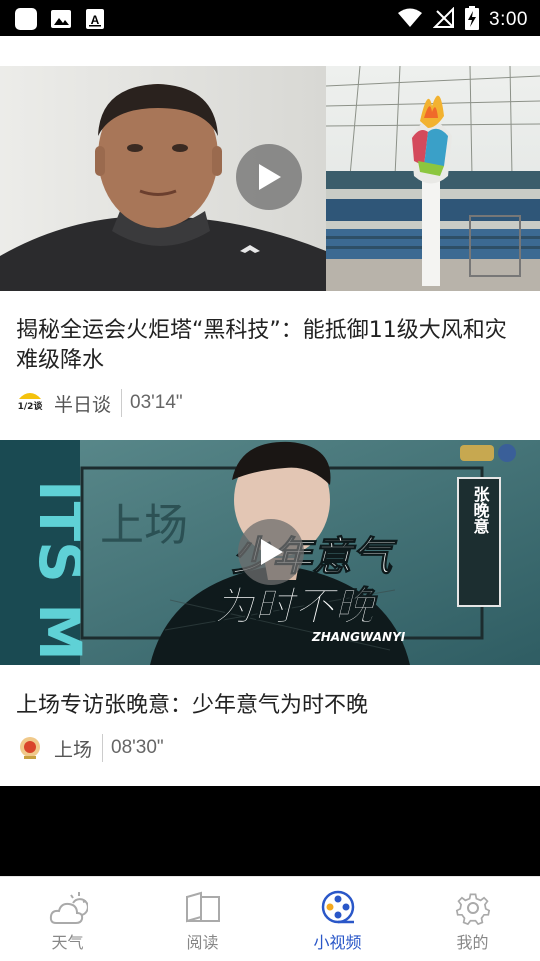 Image resolution: width=540 pixels, height=961 pixels. What do you see at coordinates (156, 402) in the screenshot?
I see `video-duration: 03'14"` at bounding box center [156, 402].